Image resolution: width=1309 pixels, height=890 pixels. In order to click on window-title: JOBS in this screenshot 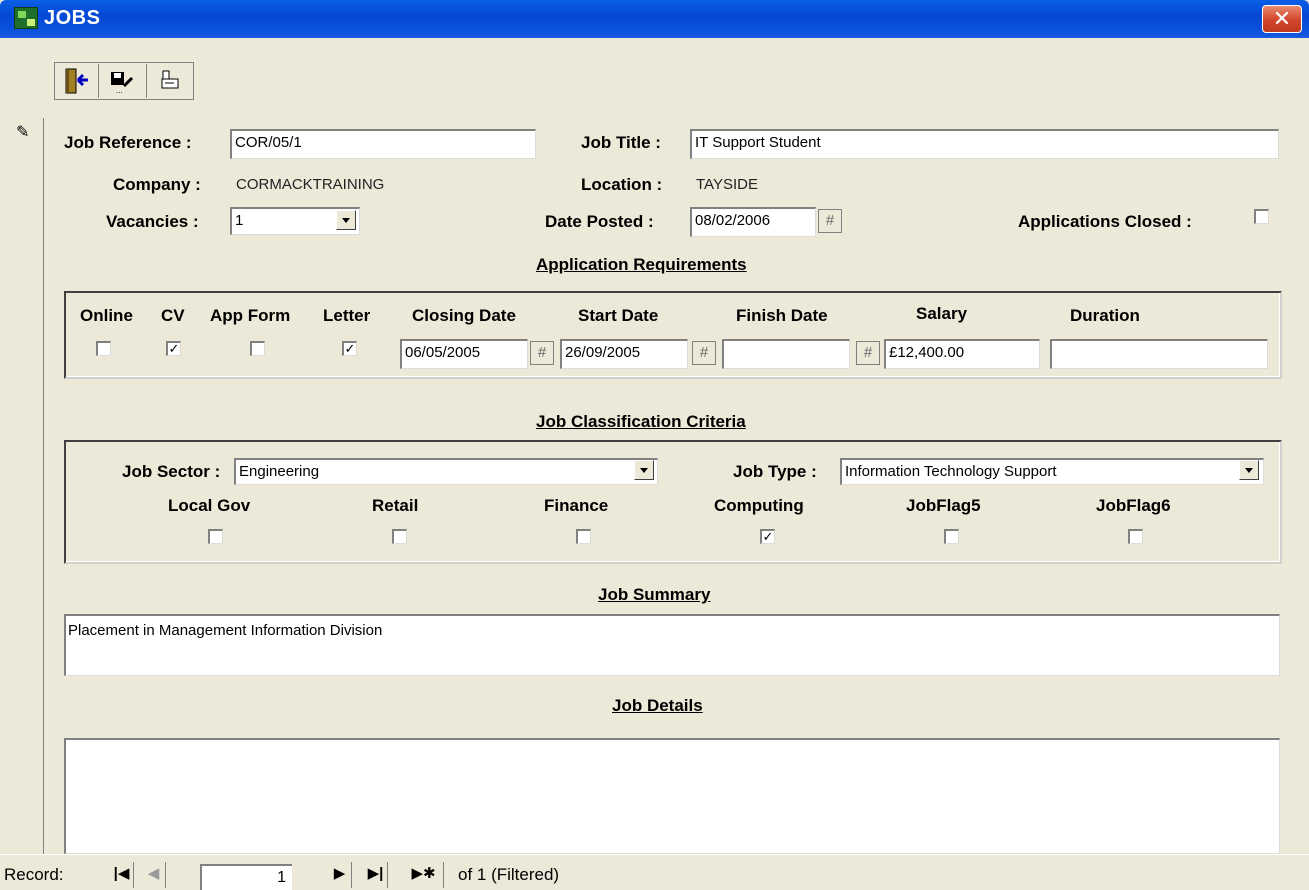, I will do `click(72, 18)`.